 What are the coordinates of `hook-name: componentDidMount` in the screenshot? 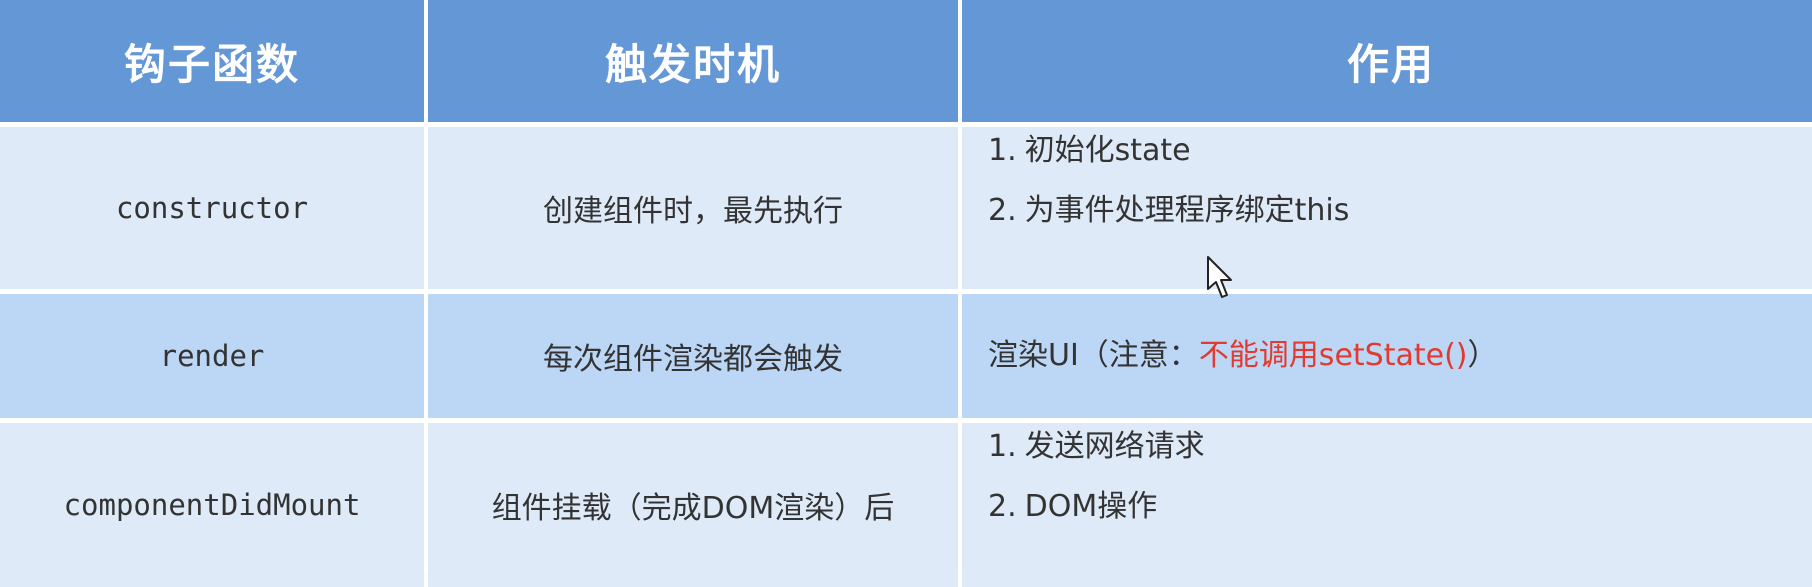 It's located at (212, 505).